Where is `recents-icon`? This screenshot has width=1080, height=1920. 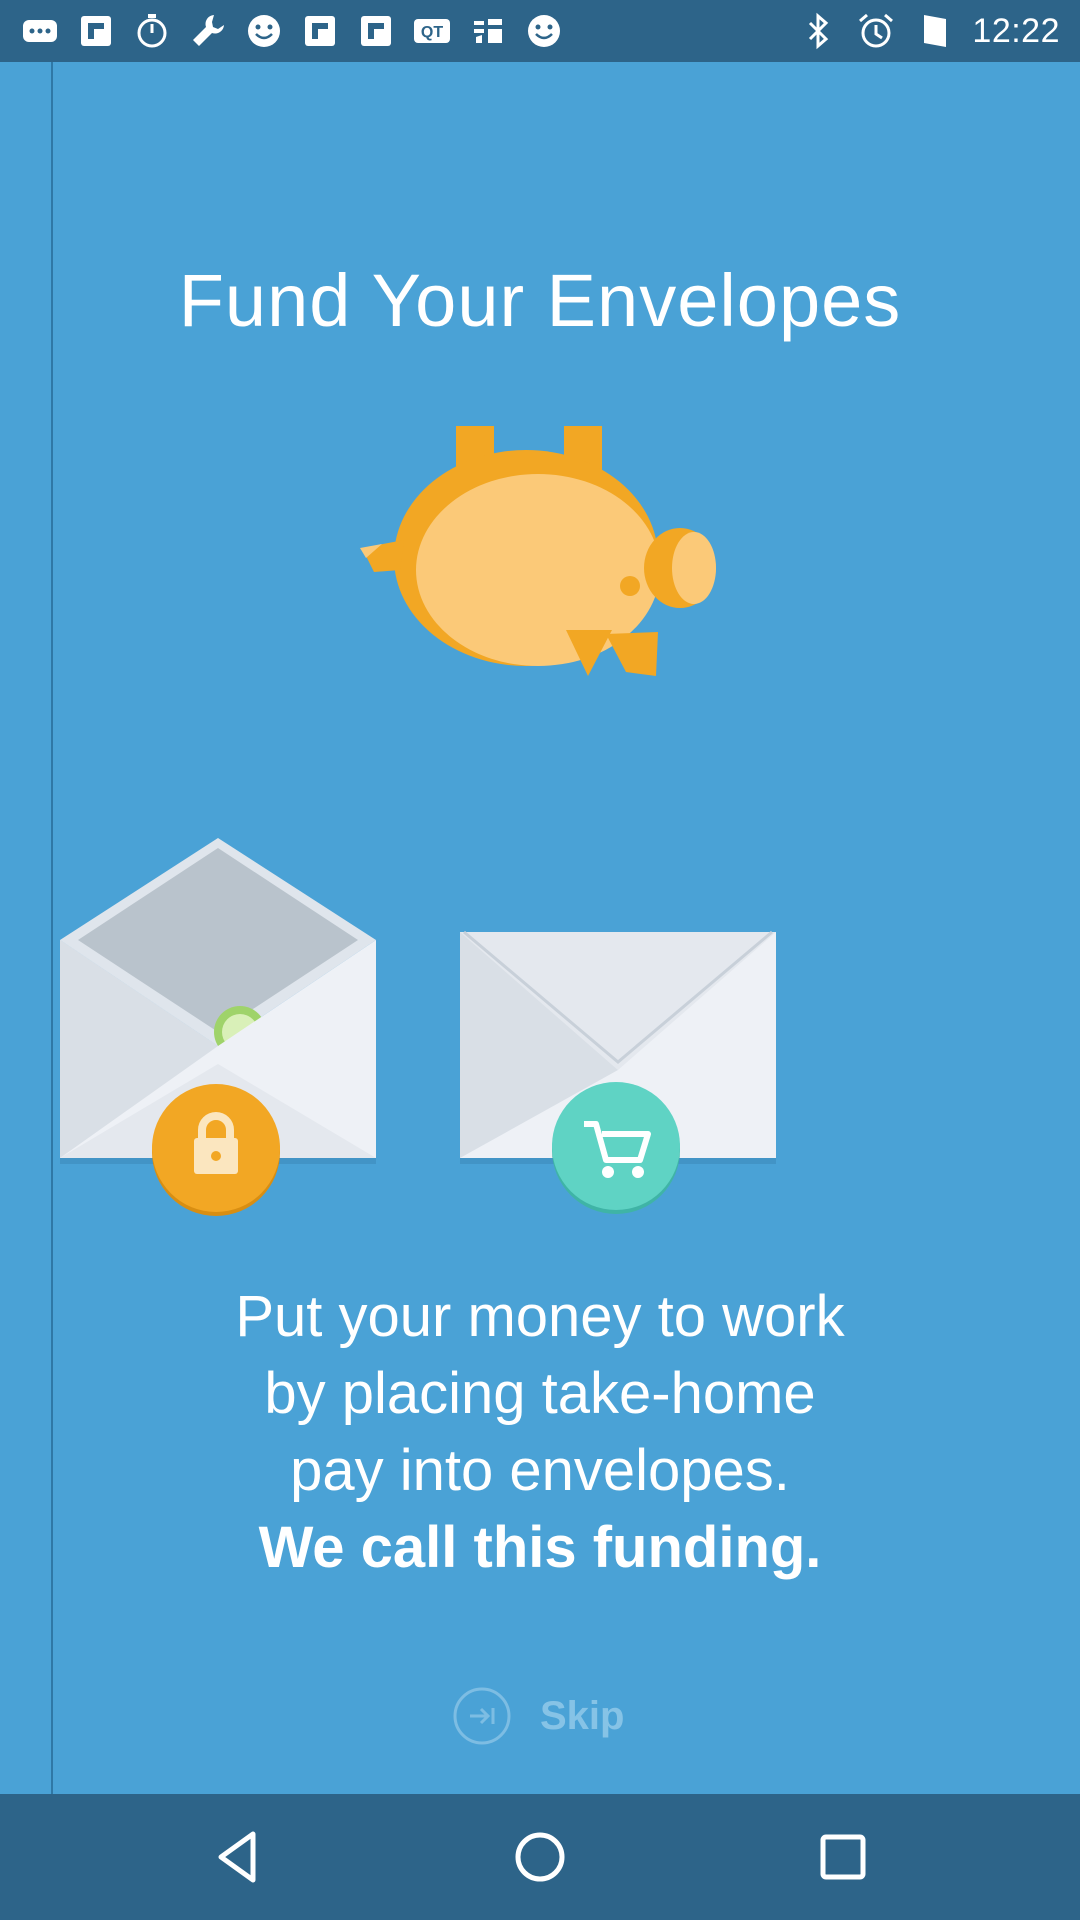
recents-icon is located at coordinates (843, 1857).